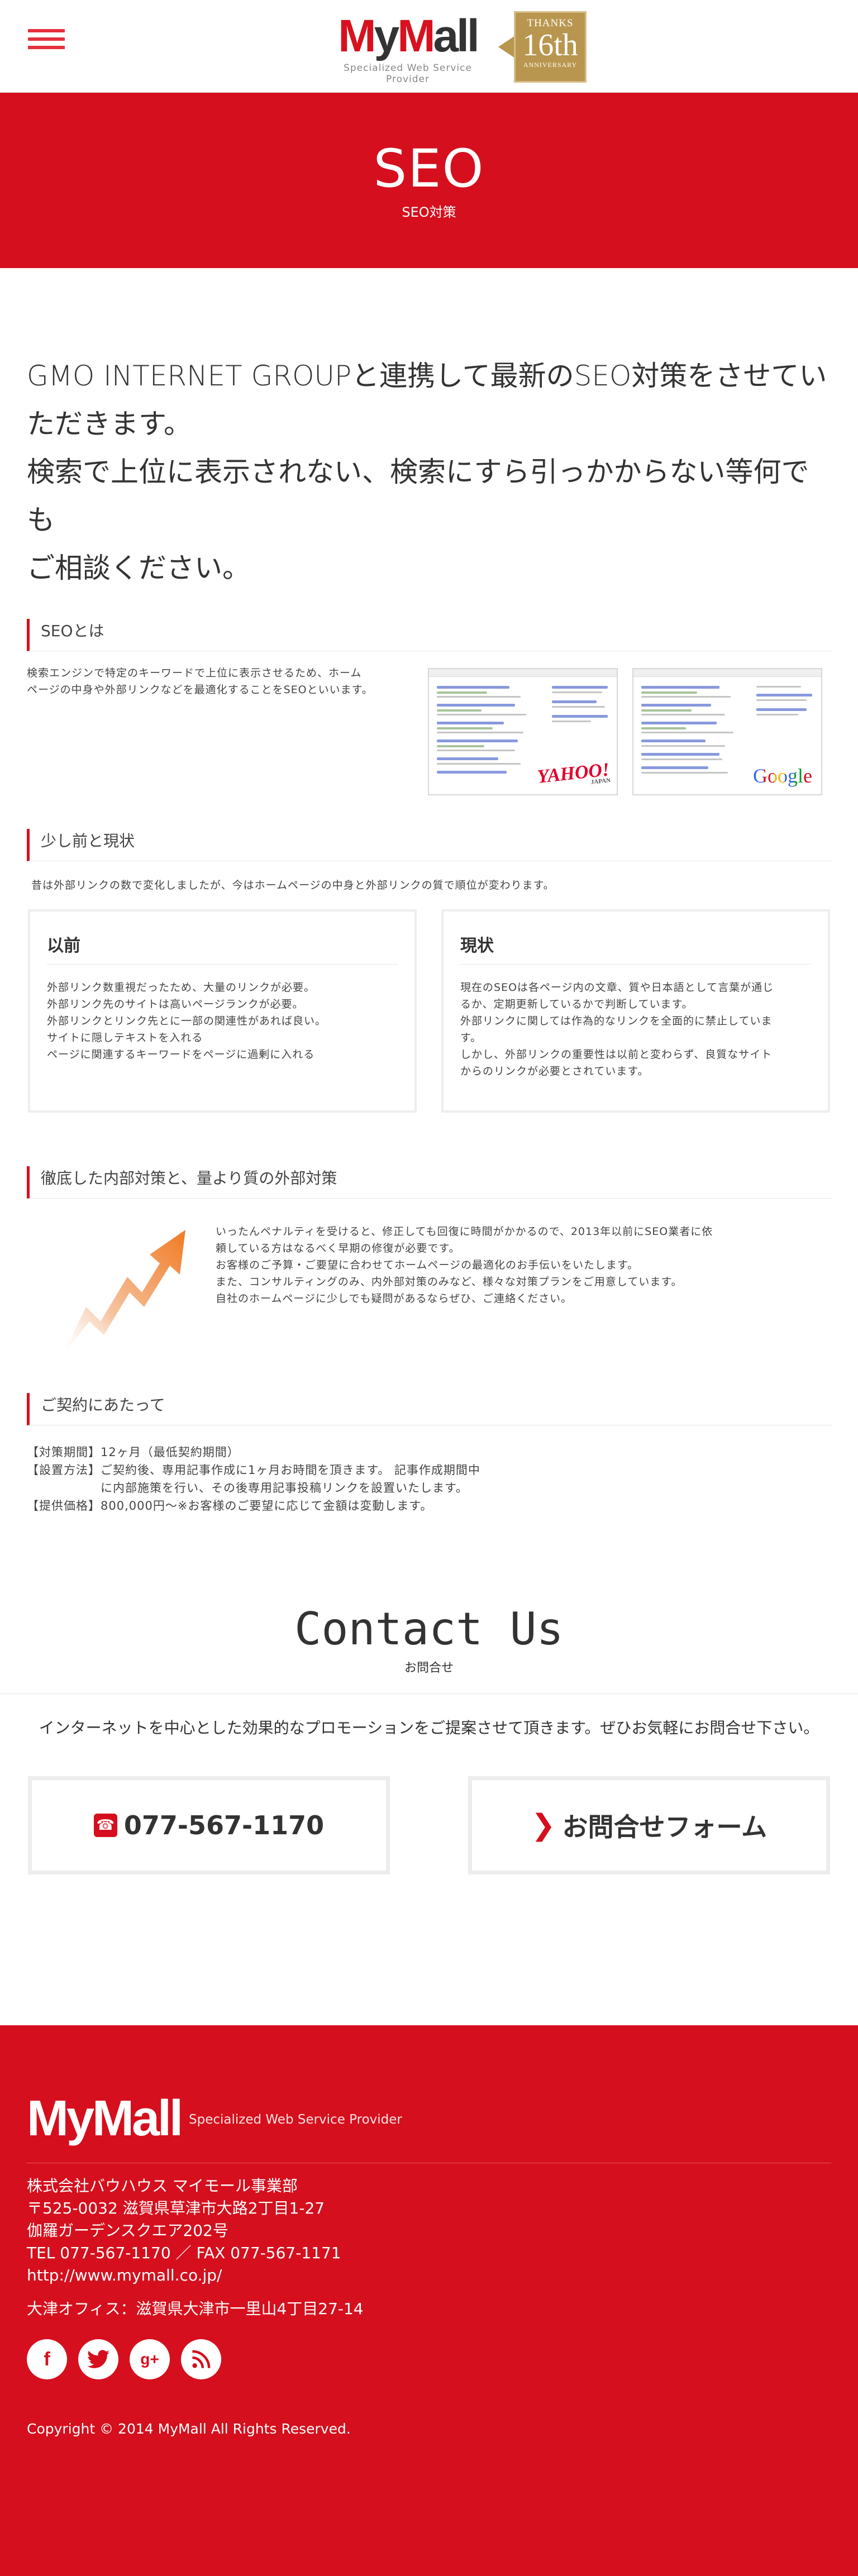 This screenshot has height=2576, width=858. What do you see at coordinates (127, 2230) in the screenshot?
I see `address-line: 伽羅ガーデンスクエア202号` at bounding box center [127, 2230].